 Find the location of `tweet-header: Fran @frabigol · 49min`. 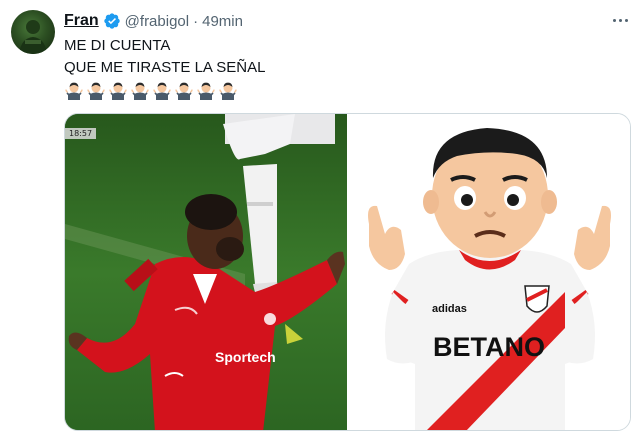

tweet-header: Fran @frabigol · 49min is located at coordinates (153, 21).